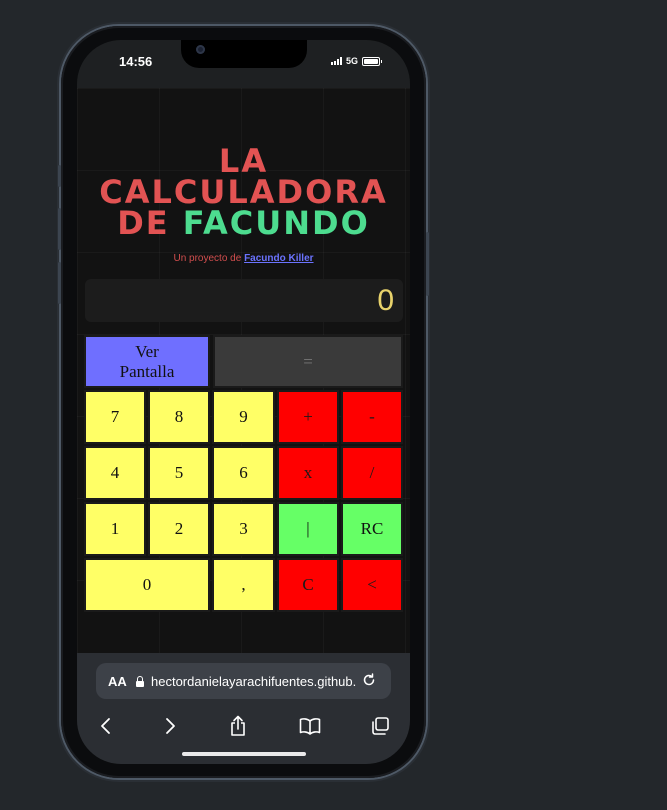 This screenshot has height=810, width=667. Describe the element at coordinates (143, 223) in the screenshot. I see `title-de: DE` at that location.